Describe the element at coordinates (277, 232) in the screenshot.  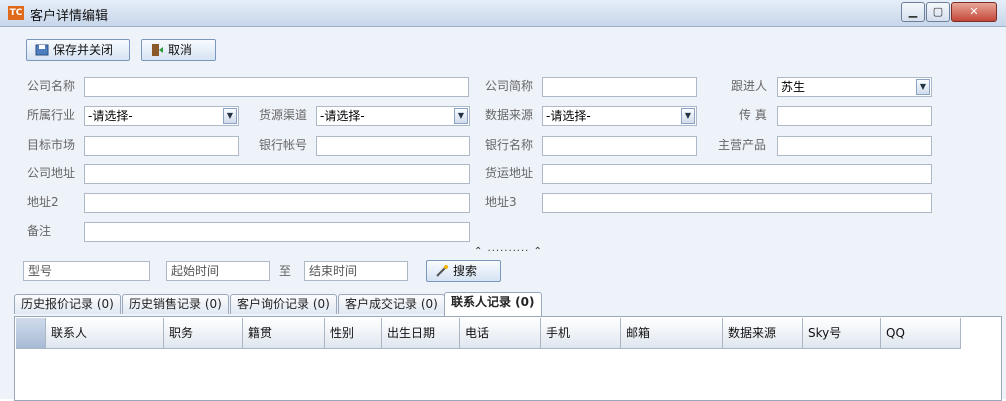
I see `remark-field` at that location.